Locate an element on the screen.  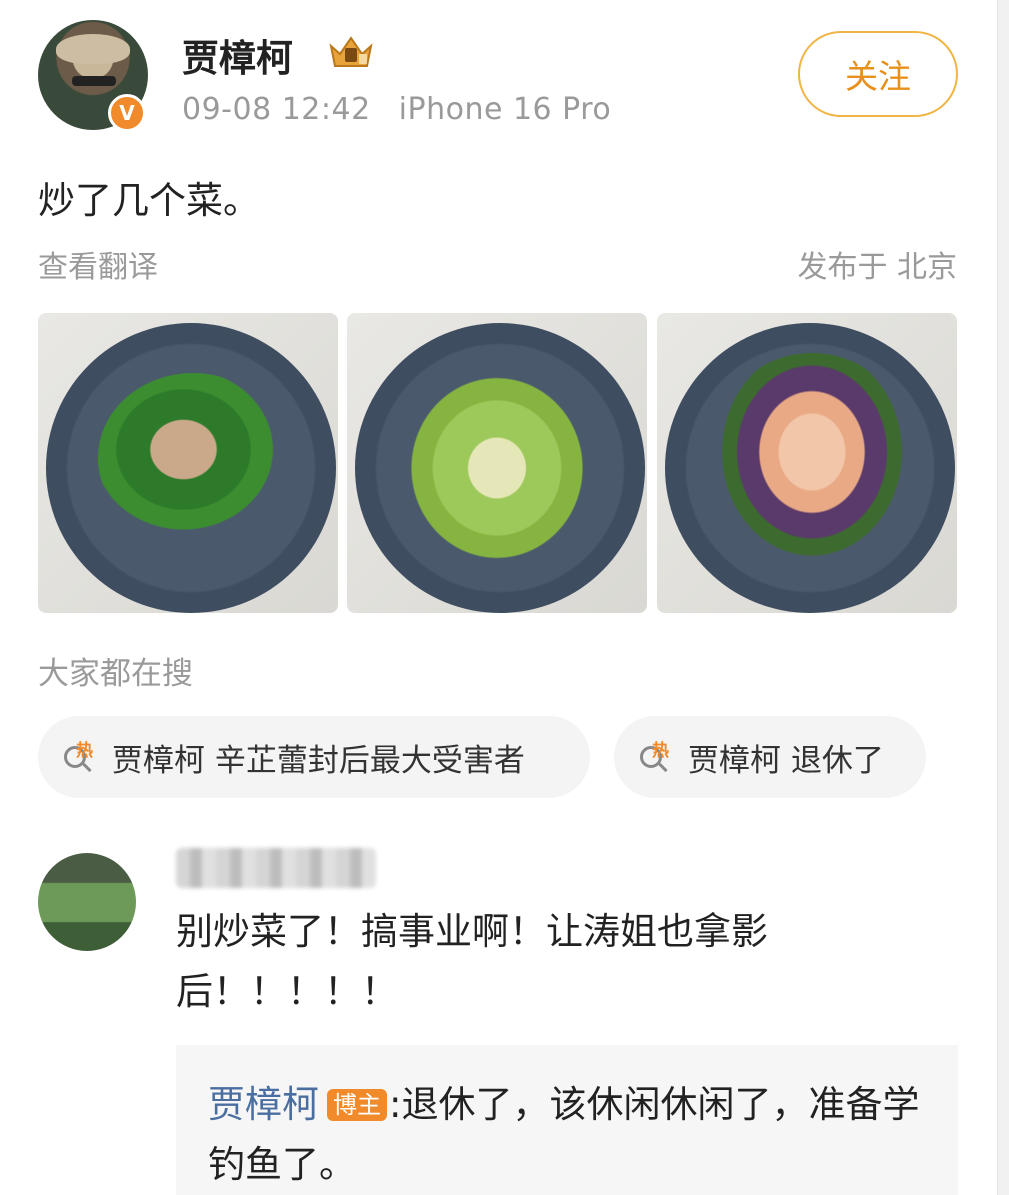
author-name: 贾樟柯 is located at coordinates (237, 55).